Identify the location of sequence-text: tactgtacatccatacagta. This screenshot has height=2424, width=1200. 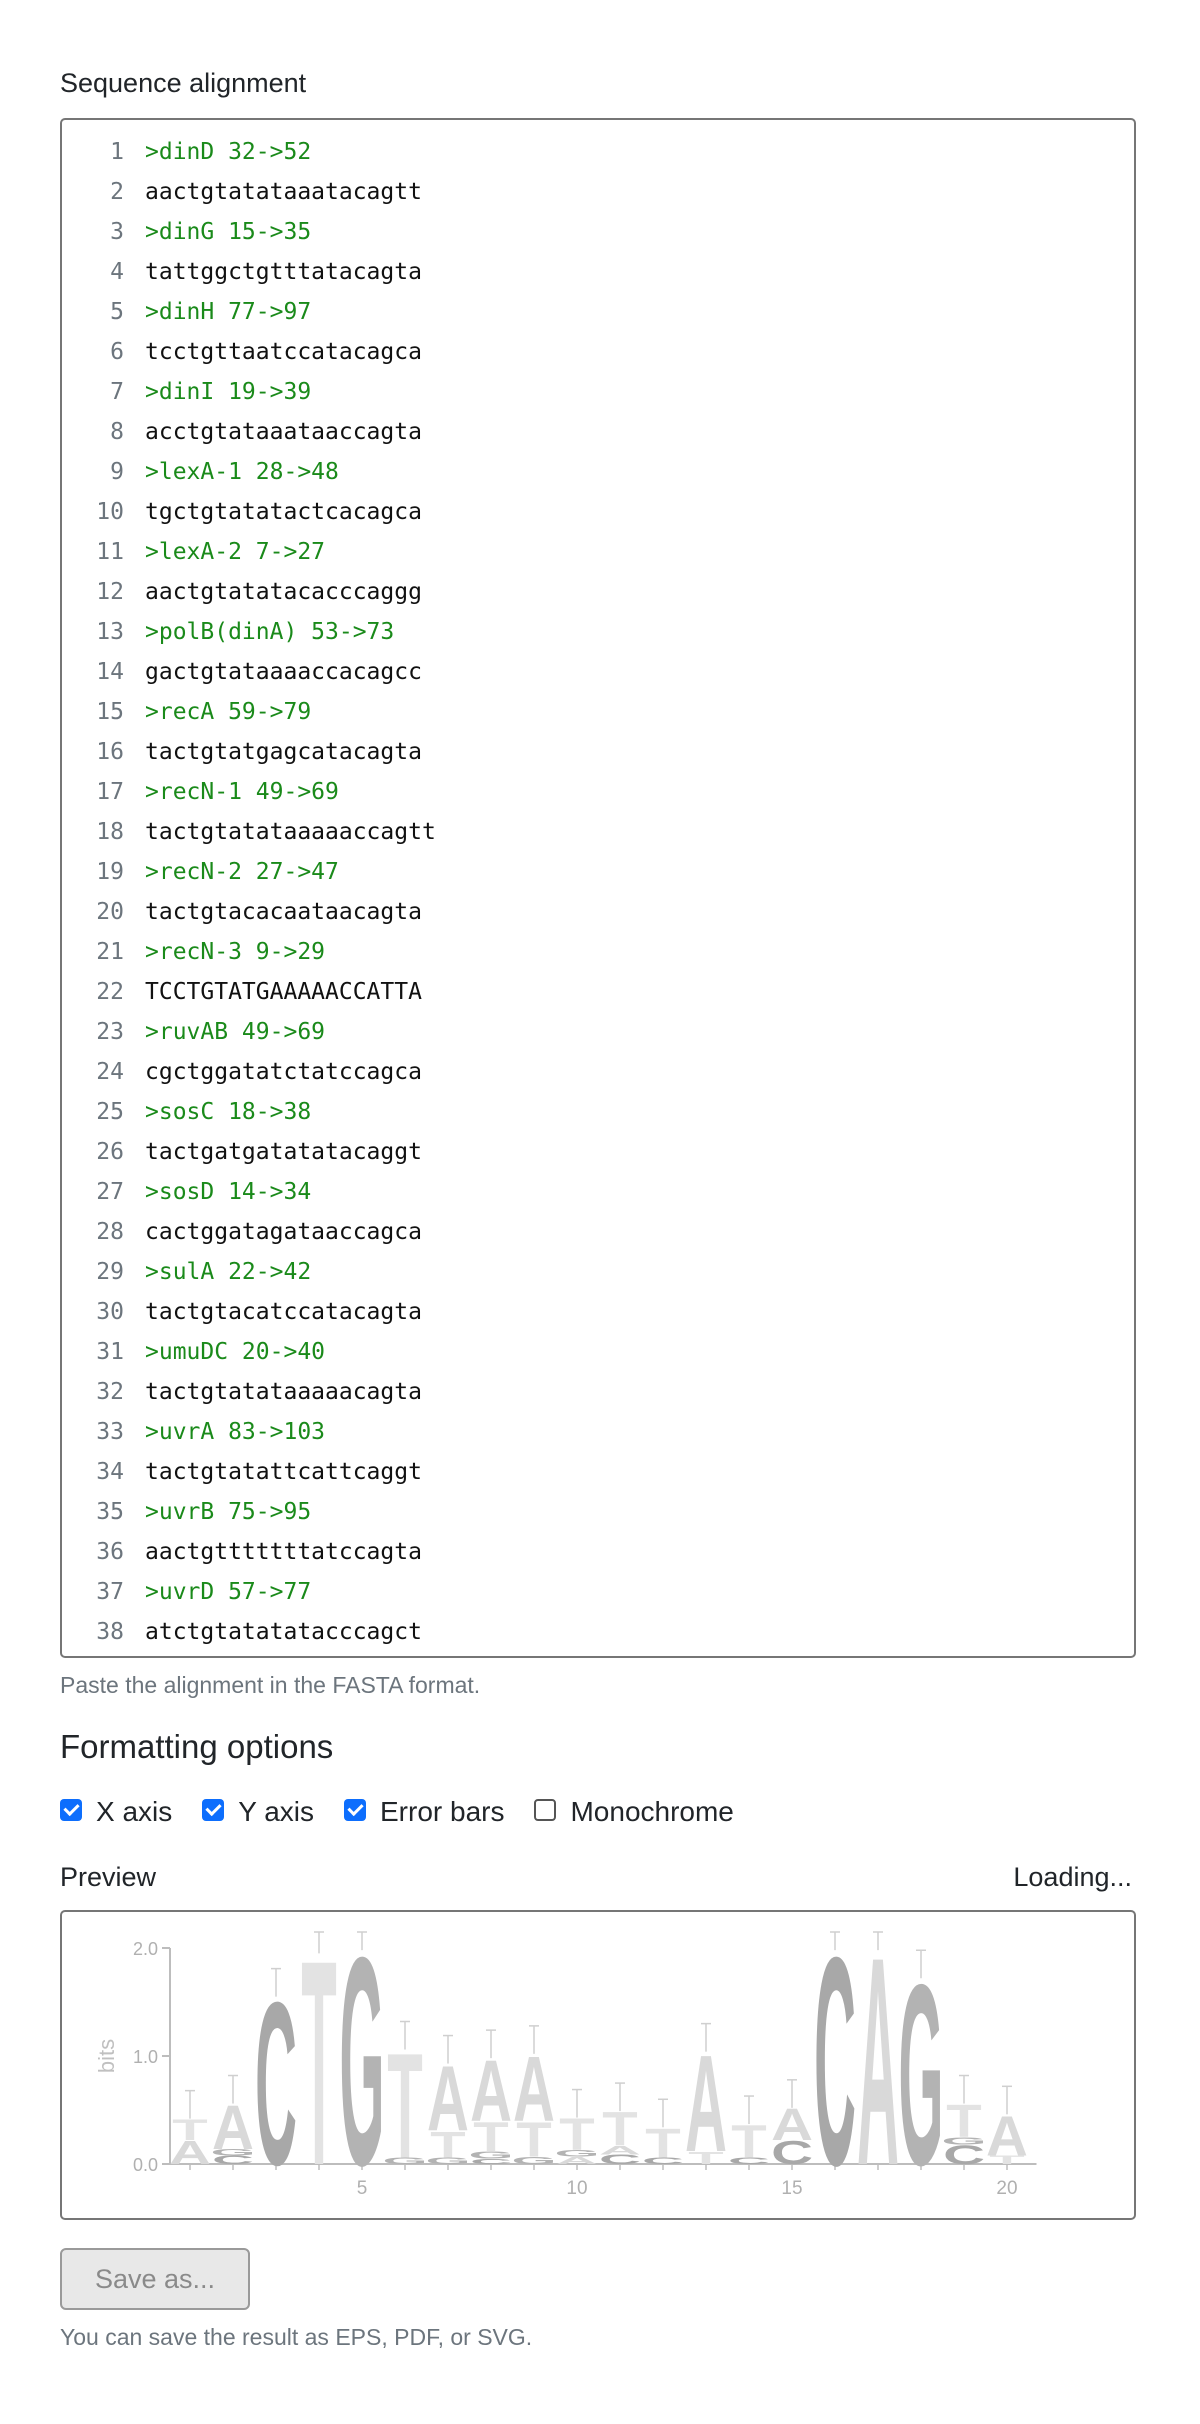
(283, 1312).